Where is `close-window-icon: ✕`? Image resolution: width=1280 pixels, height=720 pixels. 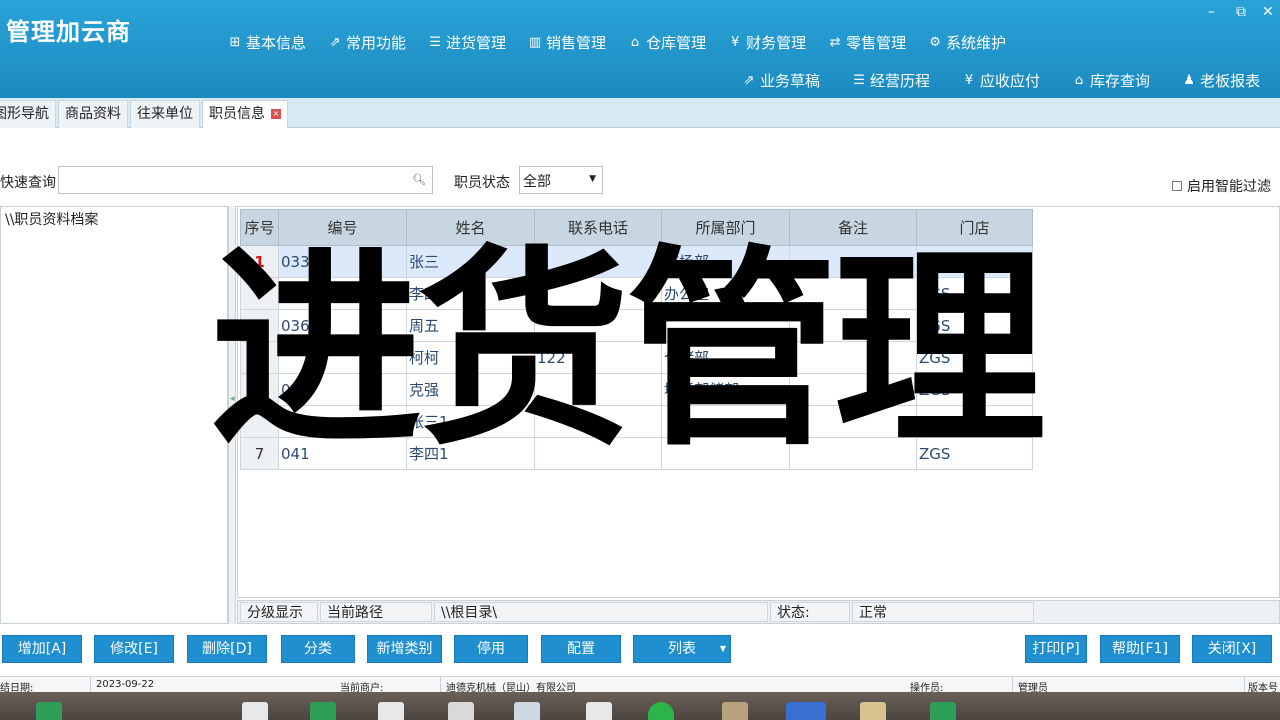 close-window-icon: ✕ is located at coordinates (1268, 12).